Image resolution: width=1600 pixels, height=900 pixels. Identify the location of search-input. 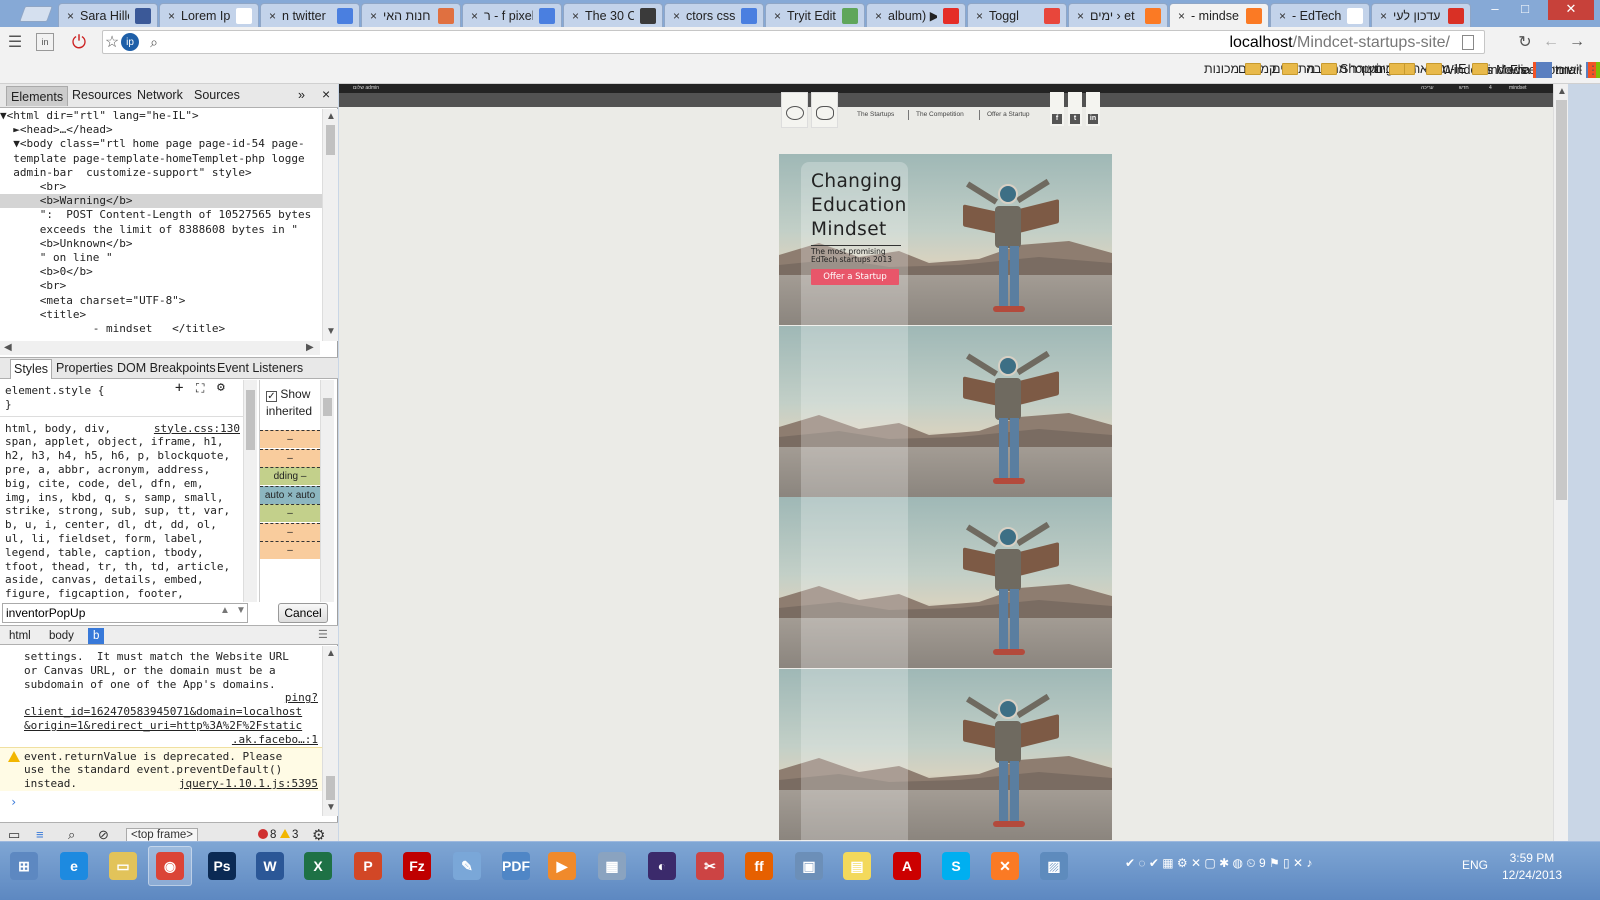
(125, 613).